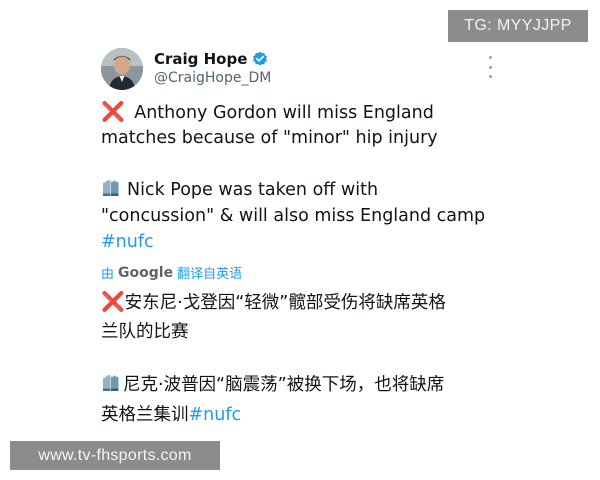  What do you see at coordinates (284, 385) in the screenshot?
I see `translation-line-3-text: 尼克·波普因“脑震荡”被换下场，也将缺席` at bounding box center [284, 385].